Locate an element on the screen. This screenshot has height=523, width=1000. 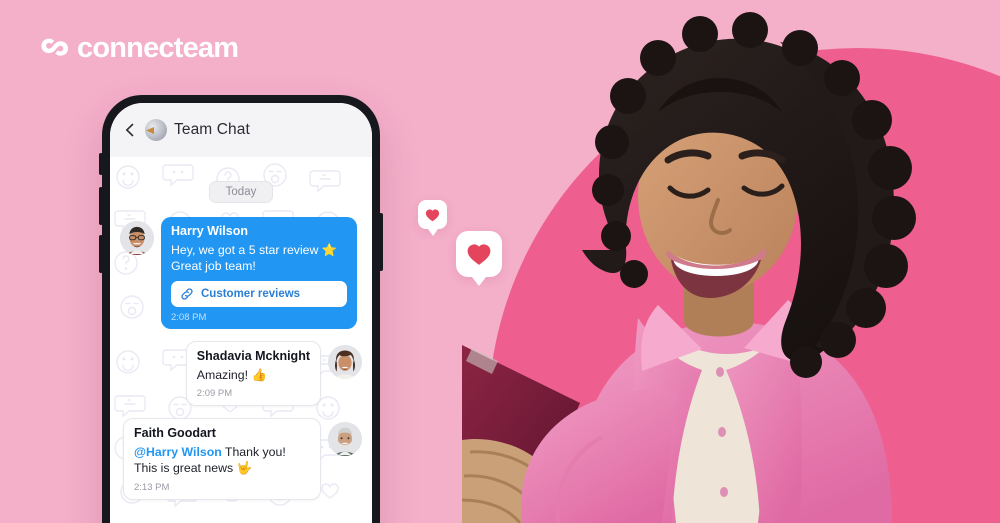
message-time: 2:13 PM is located at coordinates (152, 487).